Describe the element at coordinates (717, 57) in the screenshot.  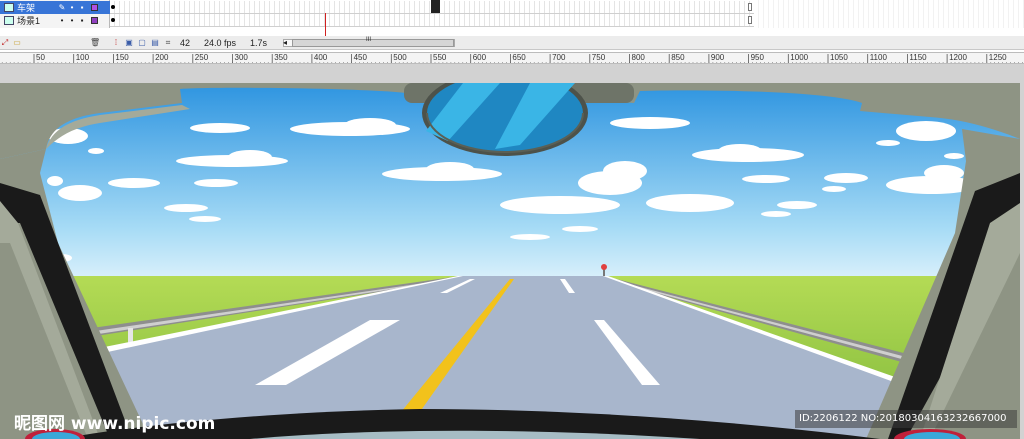
I see `ruler-label: 900` at that location.